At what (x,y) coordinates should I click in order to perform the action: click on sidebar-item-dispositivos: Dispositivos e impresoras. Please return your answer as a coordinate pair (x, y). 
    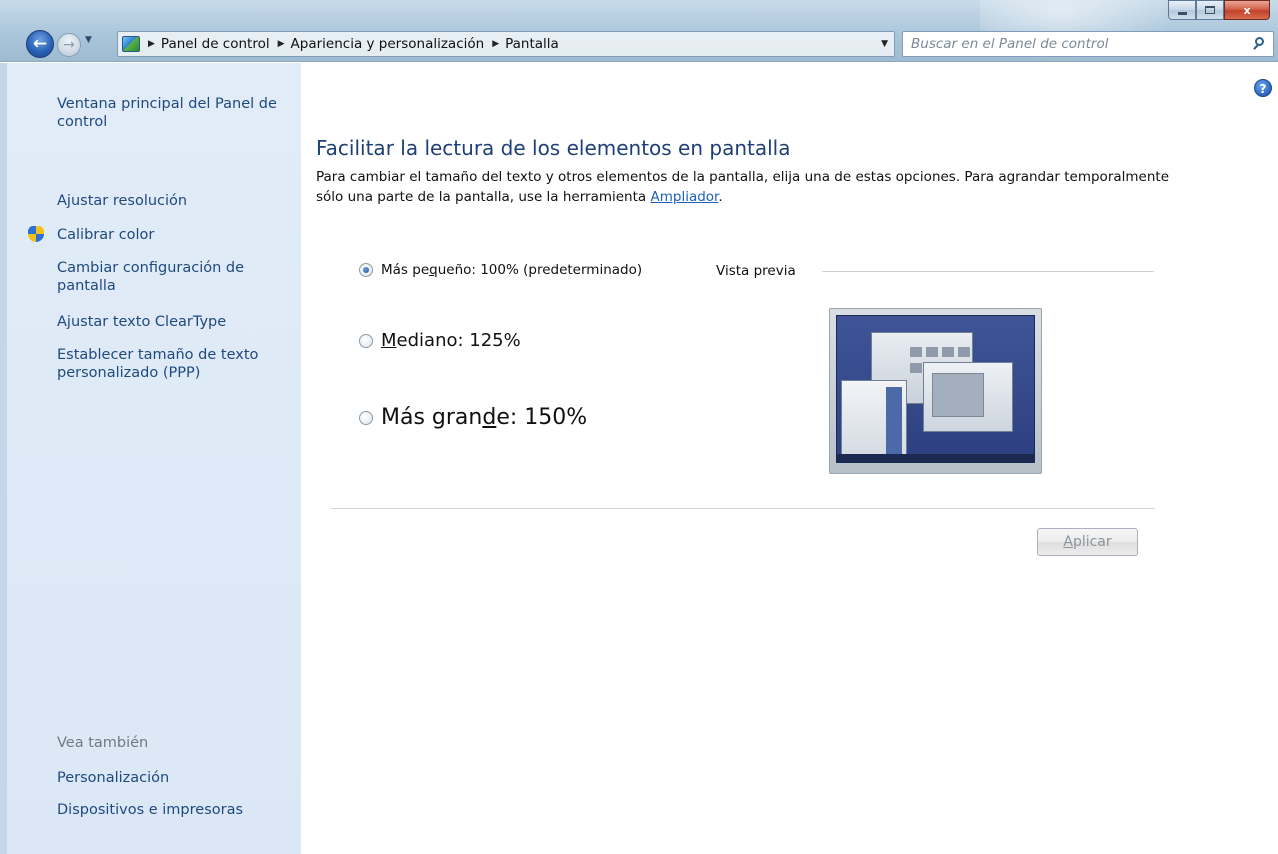
    Looking at the image, I should click on (167, 810).